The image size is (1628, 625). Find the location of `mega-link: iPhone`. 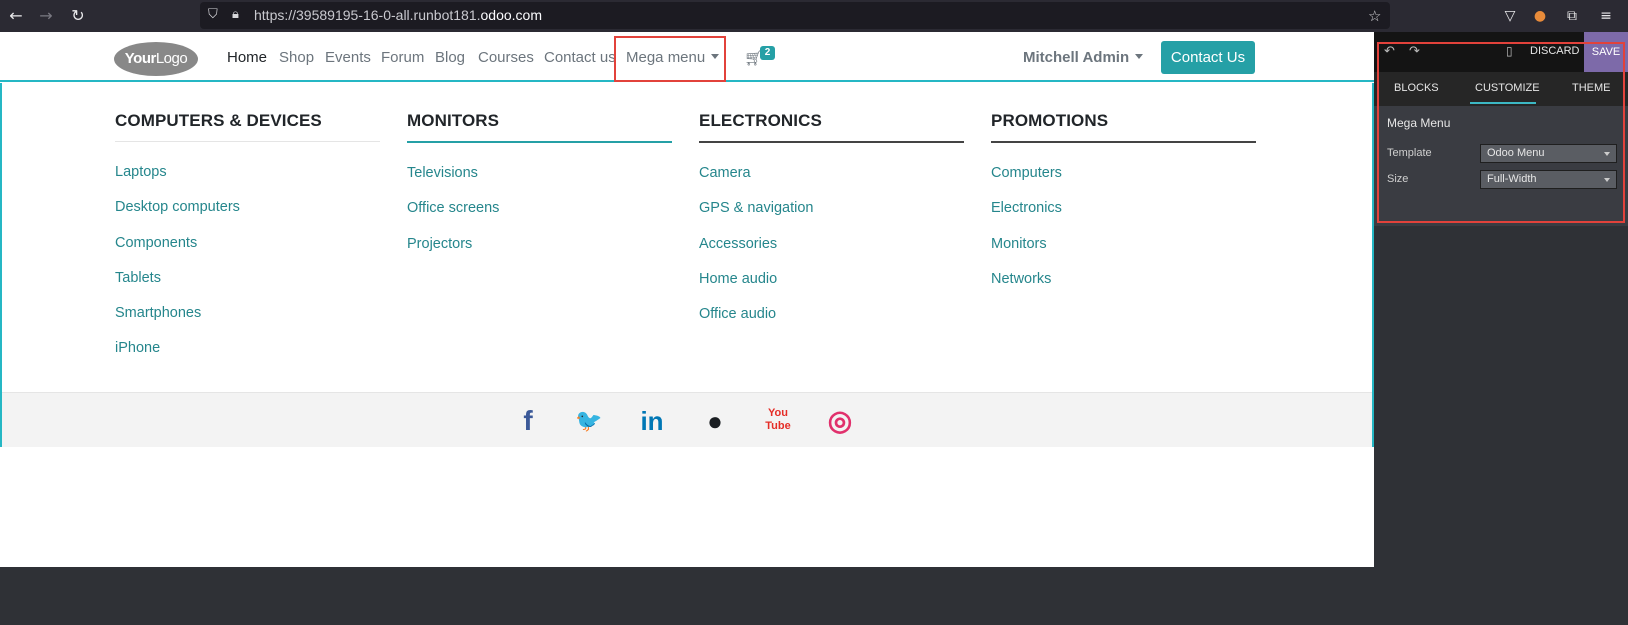

mega-link: iPhone is located at coordinates (247, 357).